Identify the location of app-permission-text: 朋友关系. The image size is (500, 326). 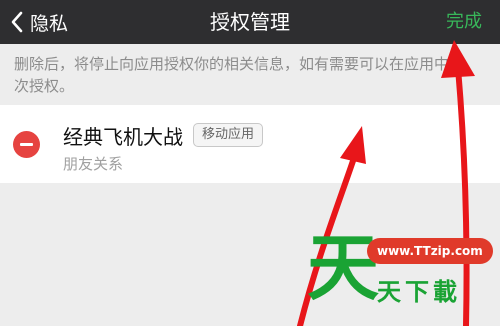
(93, 164).